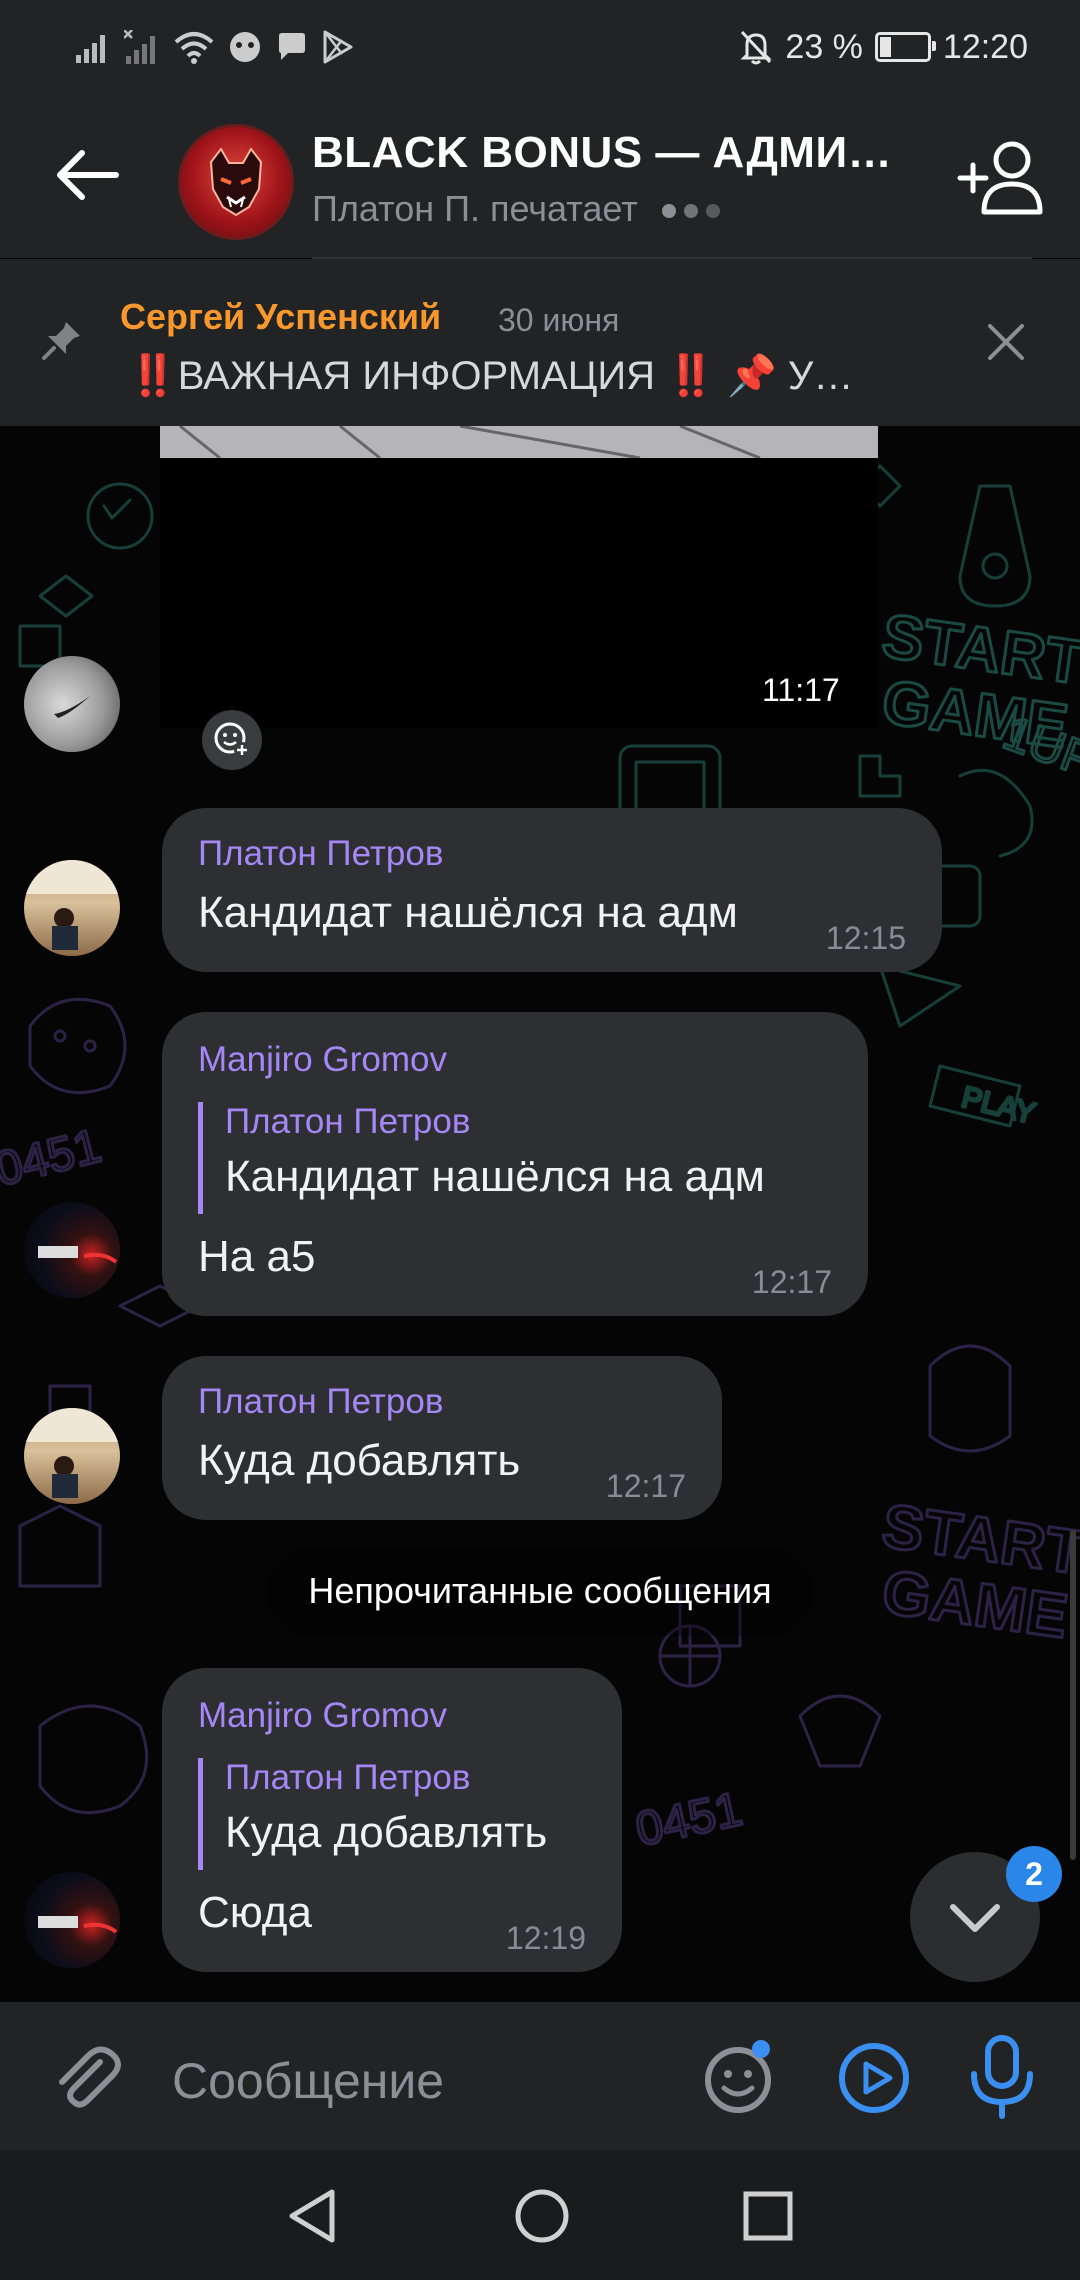 The image size is (1080, 2280). I want to click on typing-dots-icon, so click(690, 211).